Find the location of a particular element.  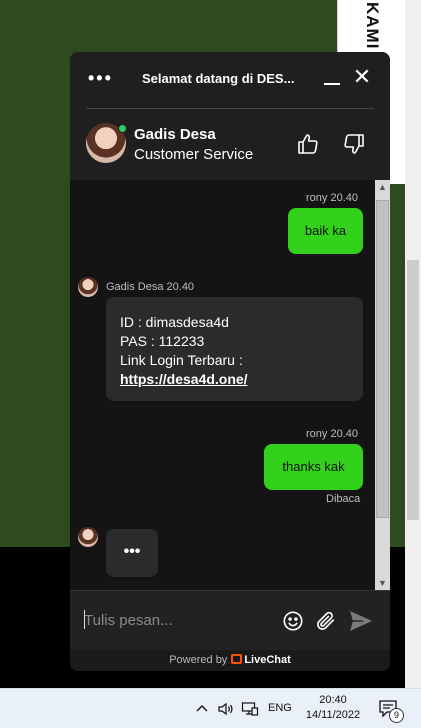

message-line: PAS : 112233 is located at coordinates (162, 341).